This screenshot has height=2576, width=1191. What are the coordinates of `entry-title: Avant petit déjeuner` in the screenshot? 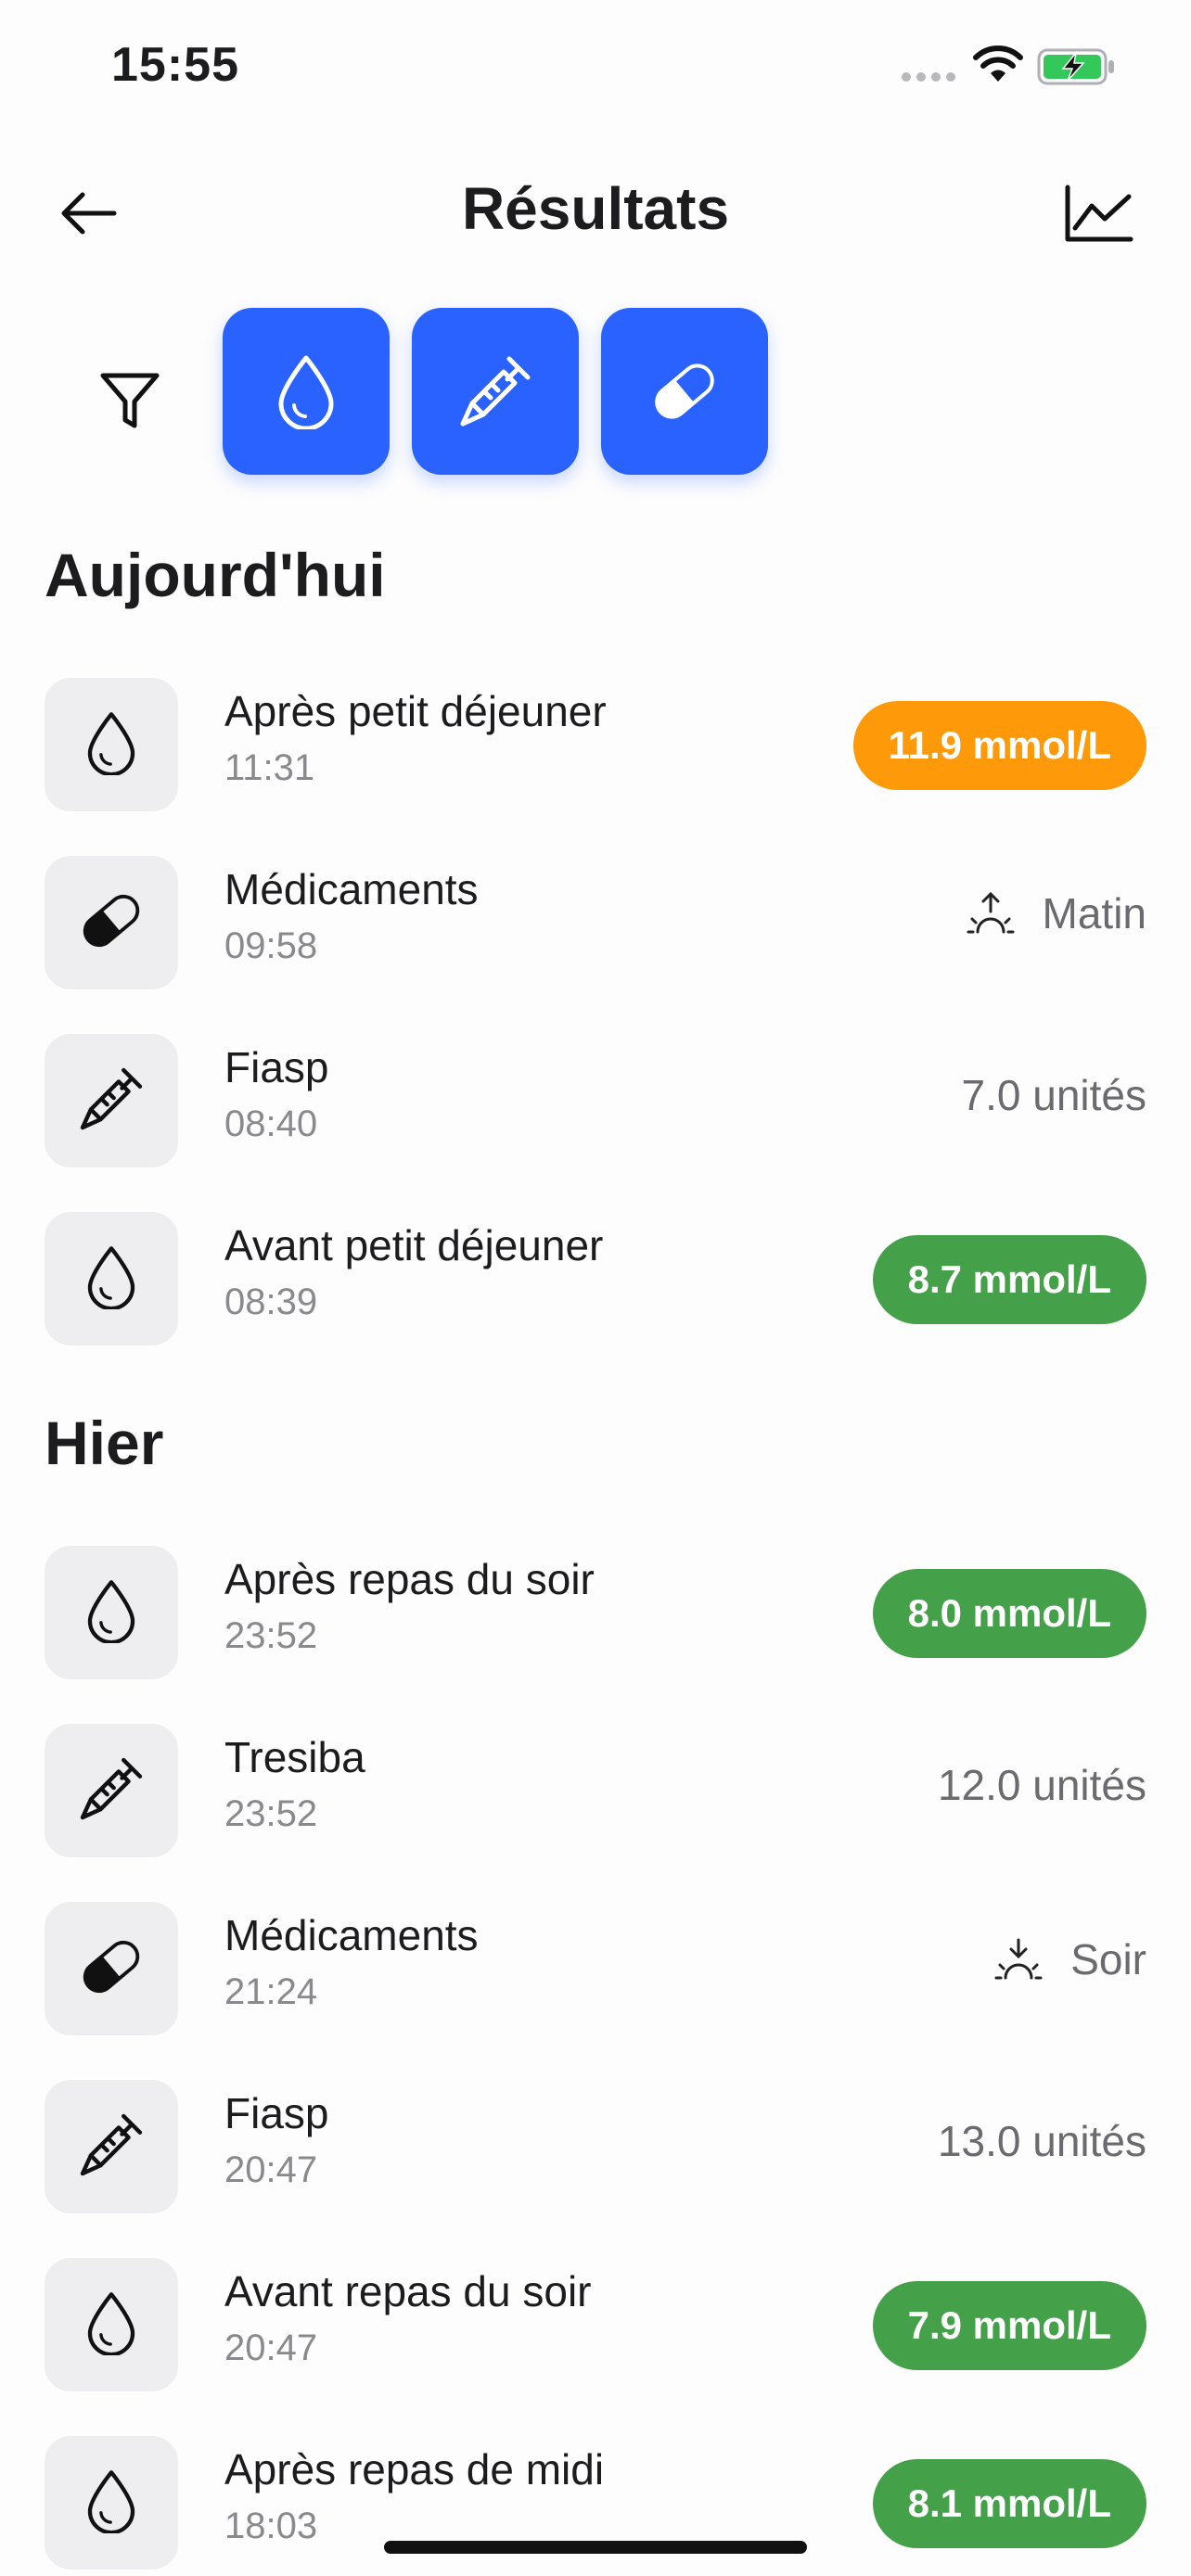 It's located at (414, 1245).